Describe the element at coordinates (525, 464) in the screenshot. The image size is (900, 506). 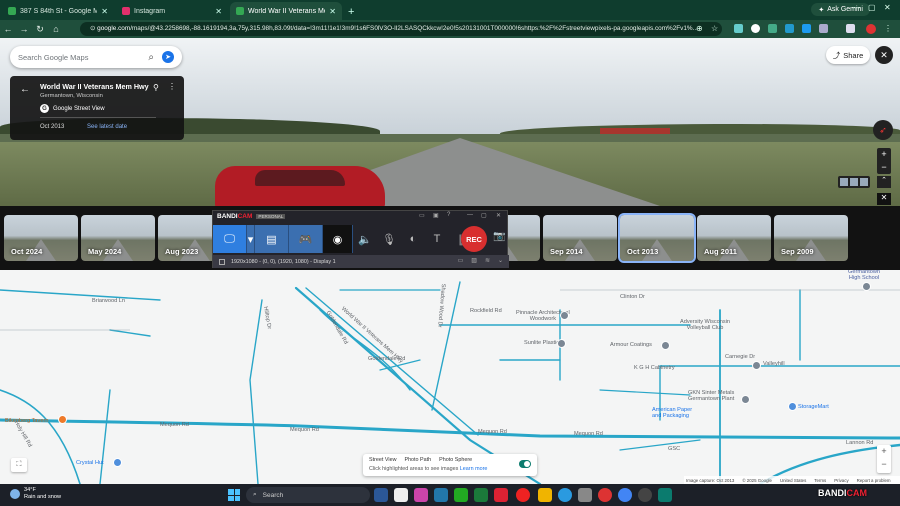
I see `street-view-layer-toggle` at that location.